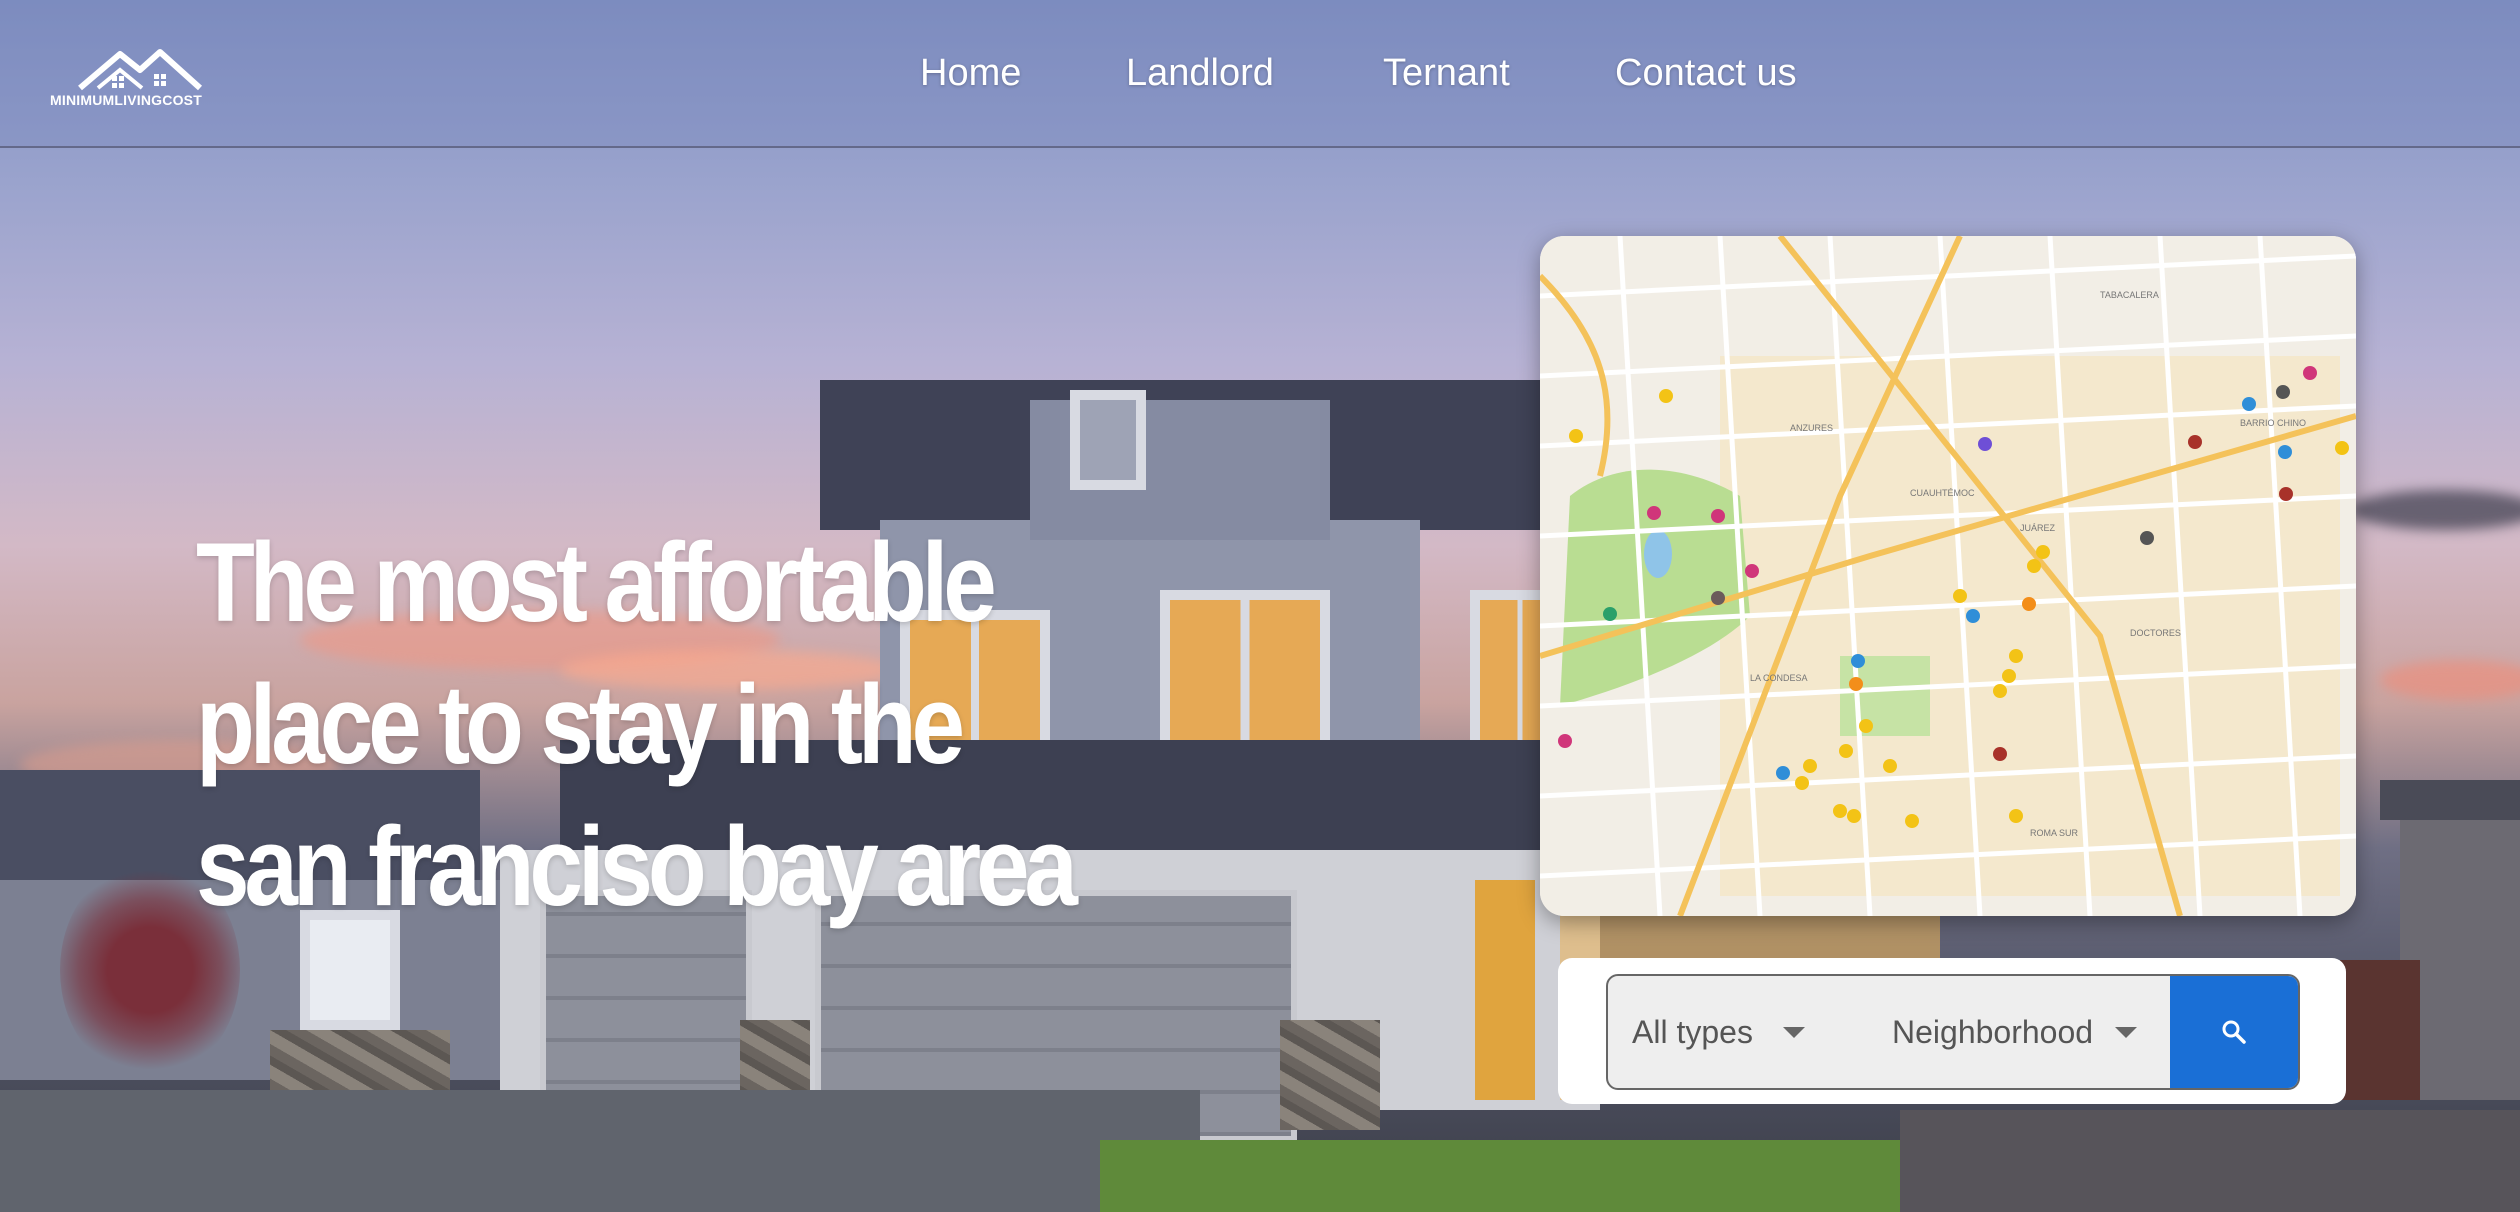 The width and height of the screenshot is (2520, 1212). I want to click on nav-tenant: Ternant, so click(1446, 73).